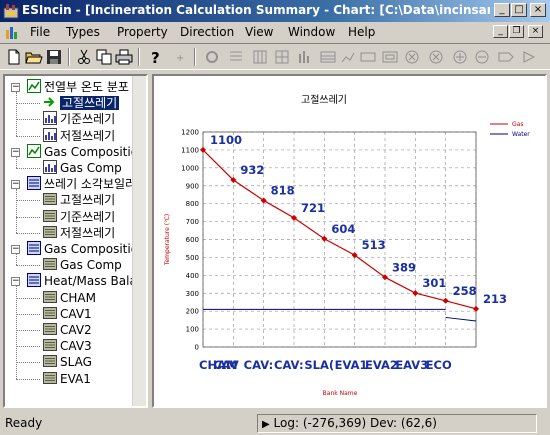  Describe the element at coordinates (259, 32) in the screenshot. I see `menu-view: View` at that location.